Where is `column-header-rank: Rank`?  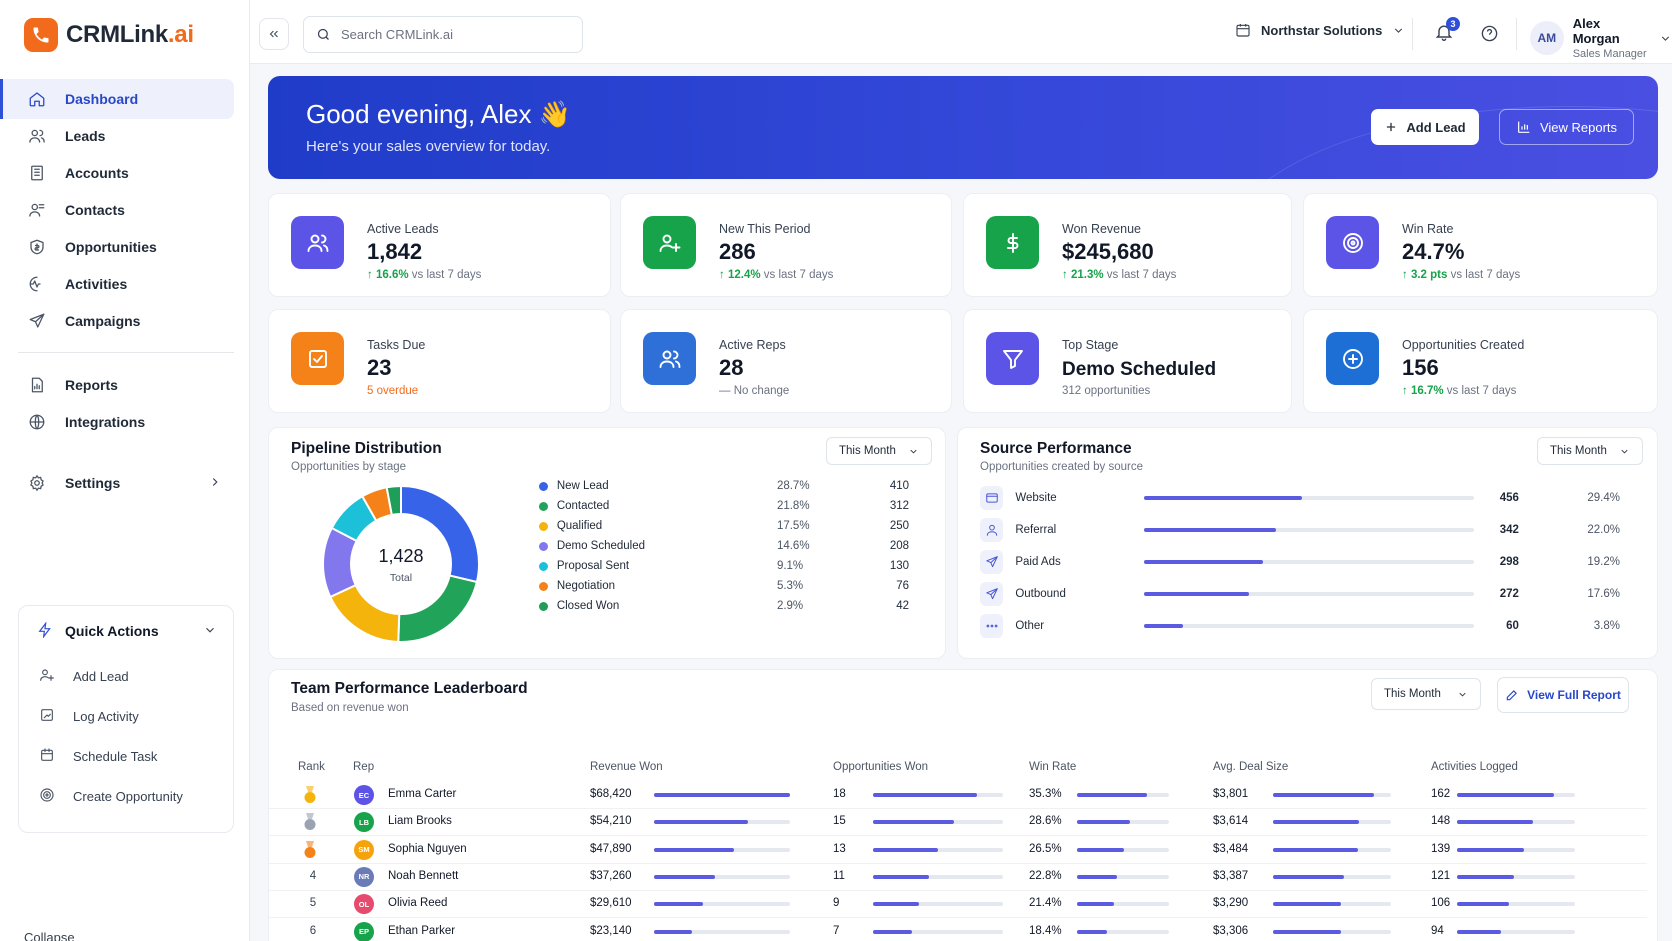 column-header-rank: Rank is located at coordinates (311, 767).